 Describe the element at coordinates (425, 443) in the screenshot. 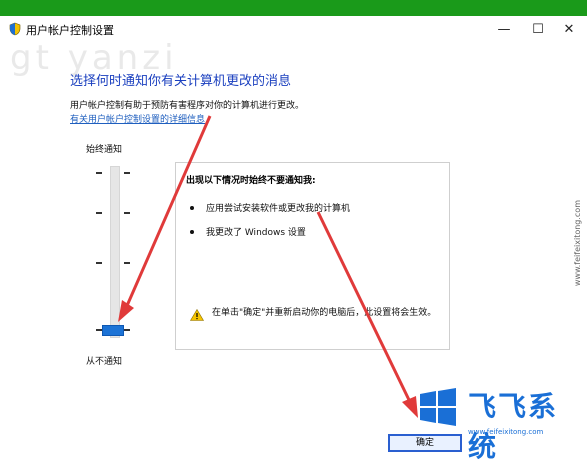

I see `ok-button: 确定` at that location.